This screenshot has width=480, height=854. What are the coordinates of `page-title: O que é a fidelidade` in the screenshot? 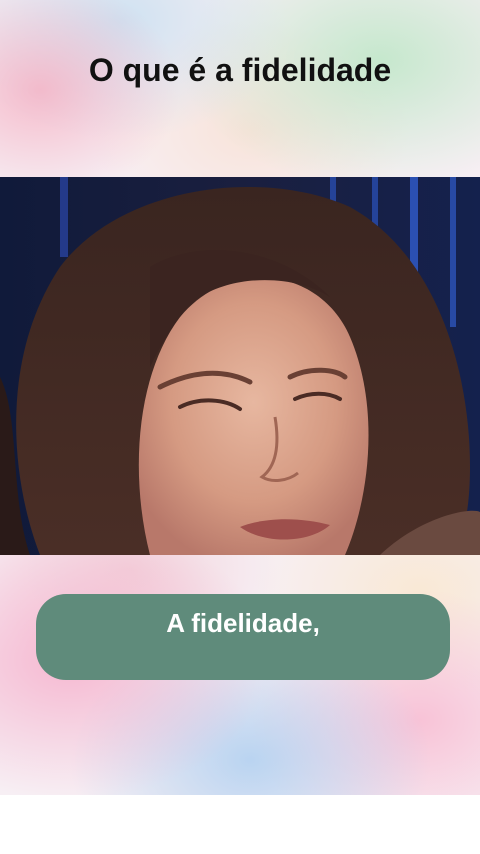 It's located at (240, 70).